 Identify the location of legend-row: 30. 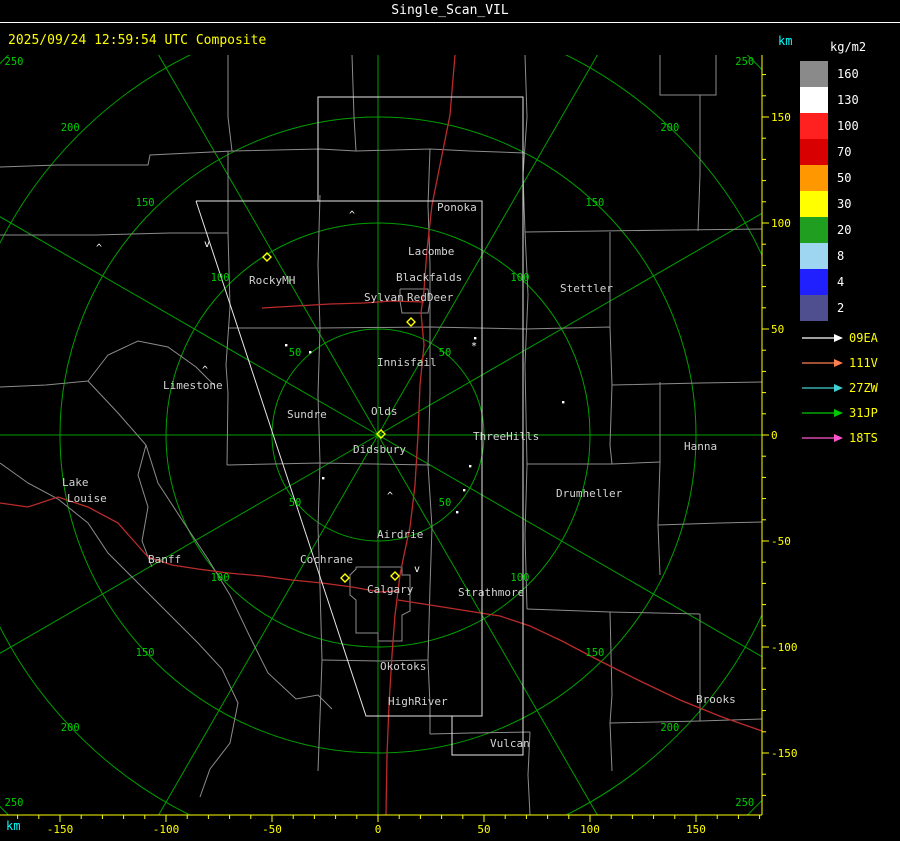
(850, 204).